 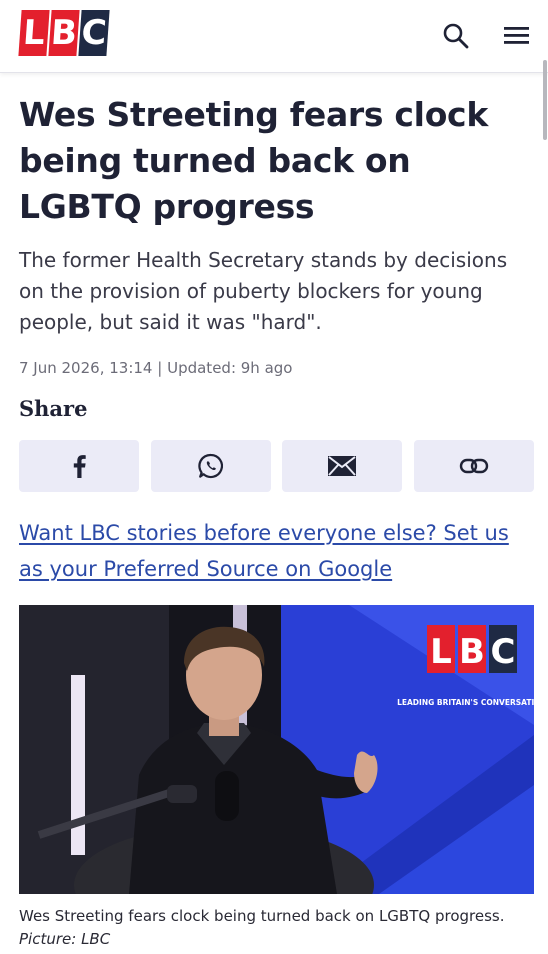 I want to click on share-whatsapp-button, so click(x=210, y=466).